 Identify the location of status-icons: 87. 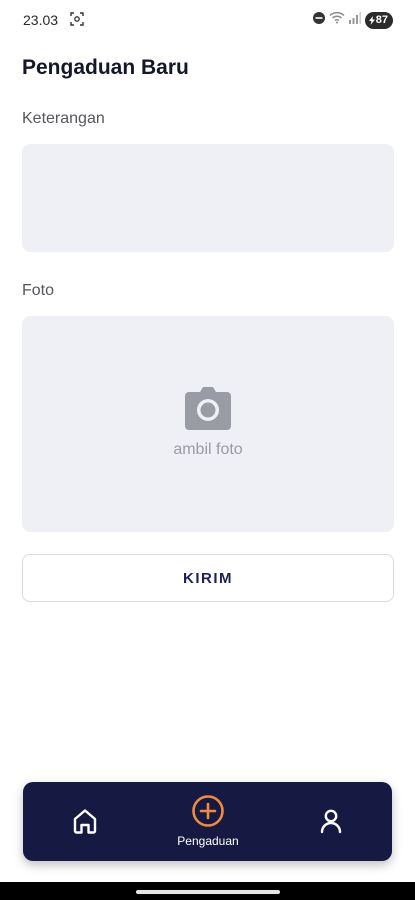
(352, 20).